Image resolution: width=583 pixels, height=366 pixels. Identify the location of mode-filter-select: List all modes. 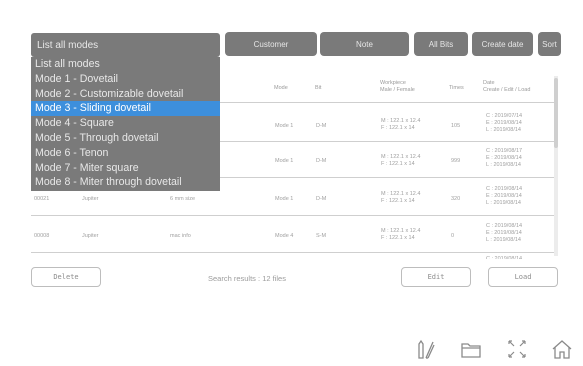
(125, 45).